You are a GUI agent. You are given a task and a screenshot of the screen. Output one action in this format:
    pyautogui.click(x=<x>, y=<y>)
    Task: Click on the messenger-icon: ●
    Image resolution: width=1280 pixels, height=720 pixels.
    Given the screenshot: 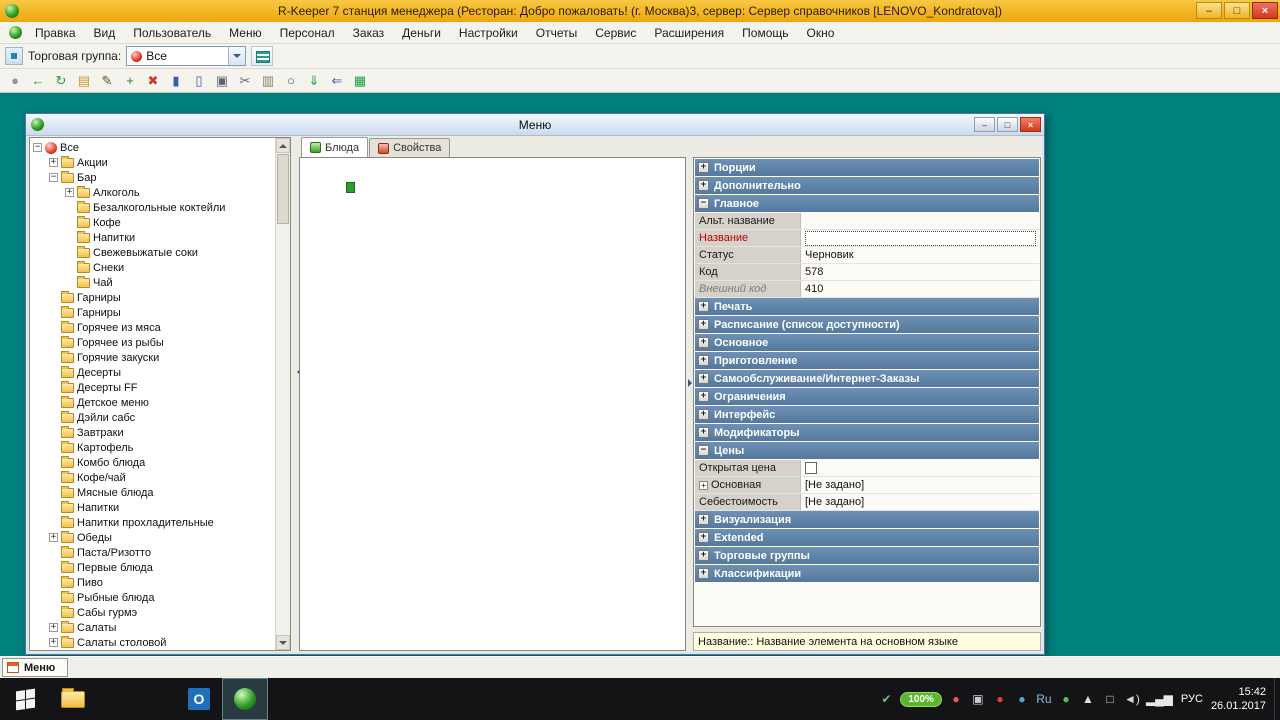 What is the action you would take?
    pyautogui.click(x=1022, y=699)
    